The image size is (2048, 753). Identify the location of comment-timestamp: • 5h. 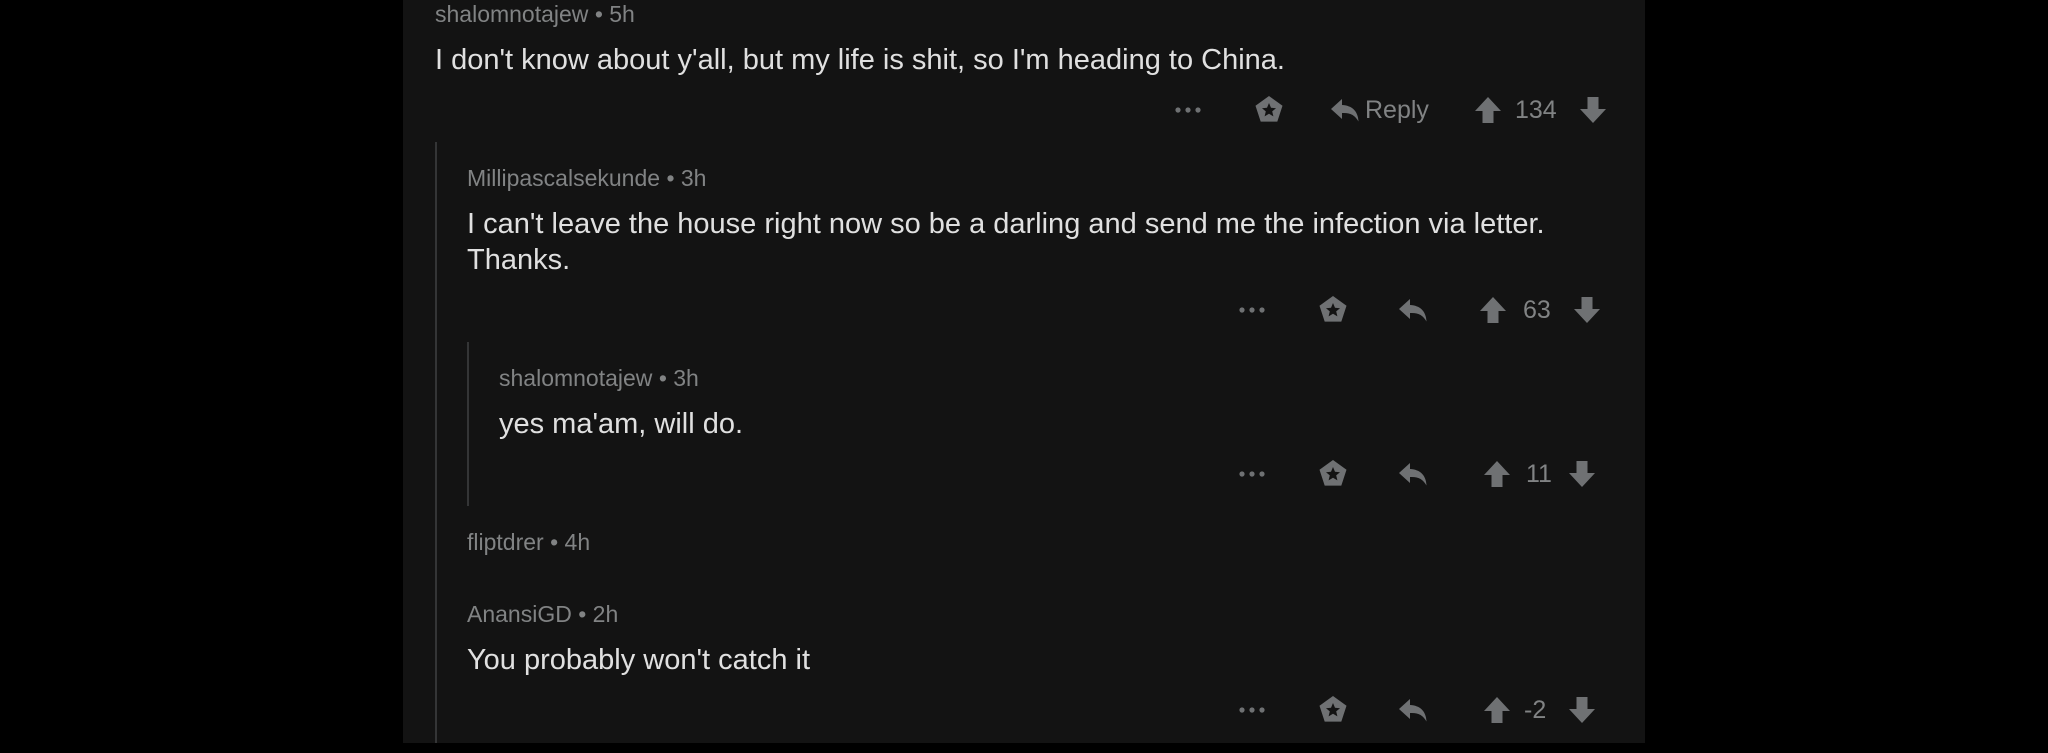
(614, 14).